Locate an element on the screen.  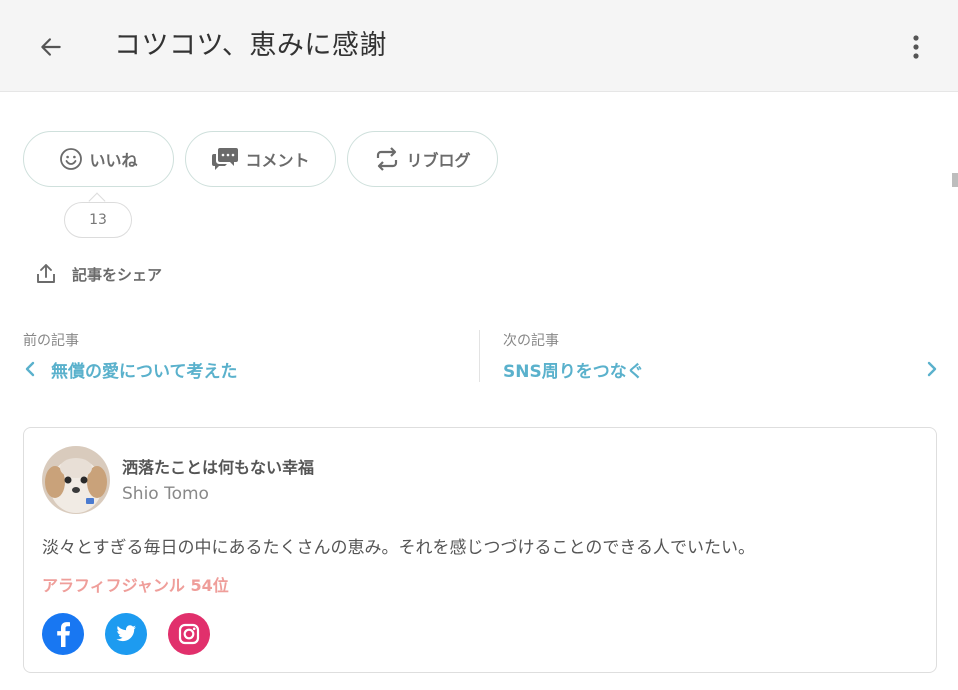
chevron-right-icon is located at coordinates (932, 369).